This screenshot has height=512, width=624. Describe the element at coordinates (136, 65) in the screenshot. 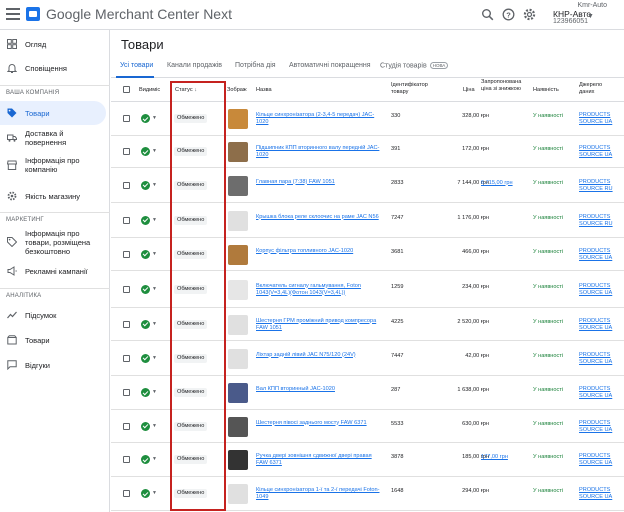

I see `tab-all-products: Усі товари` at that location.